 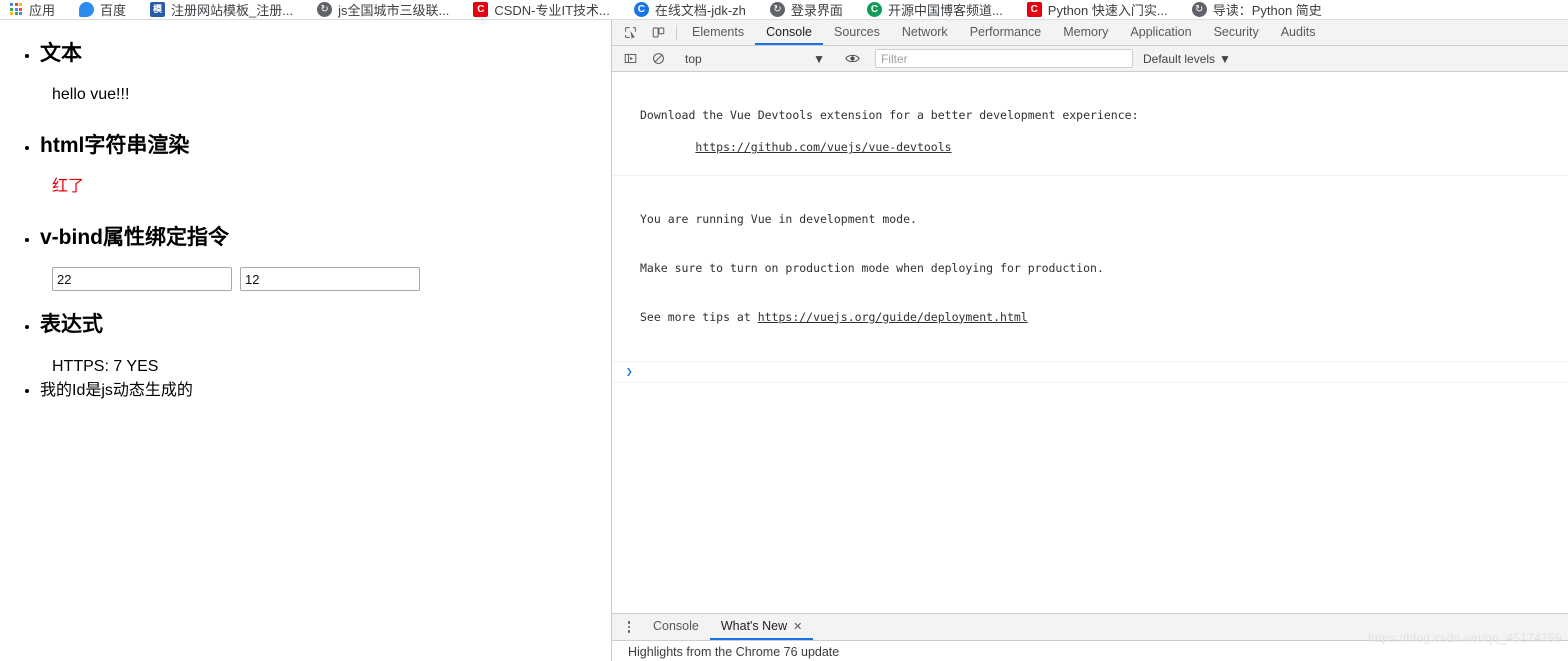 I want to click on console-context-value: top, so click(x=693, y=58).